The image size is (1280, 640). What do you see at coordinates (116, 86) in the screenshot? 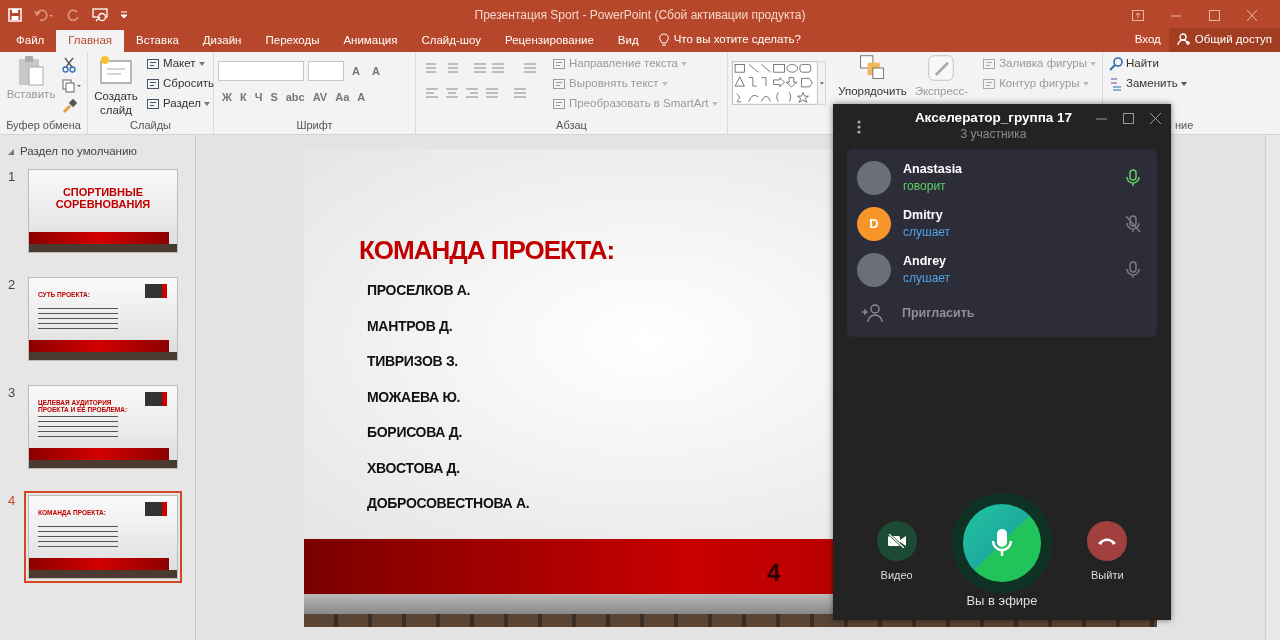
I see `new-slide-button: Создать слайд` at bounding box center [116, 86].